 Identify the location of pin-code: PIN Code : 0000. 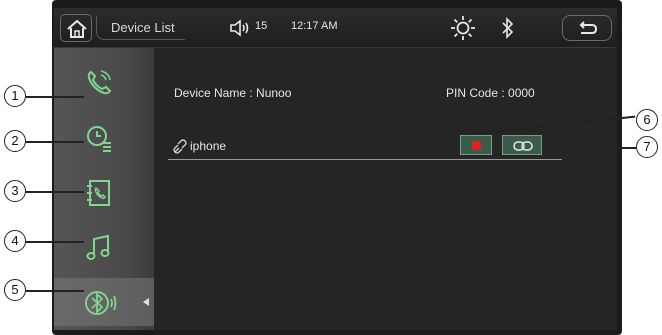
(490, 93).